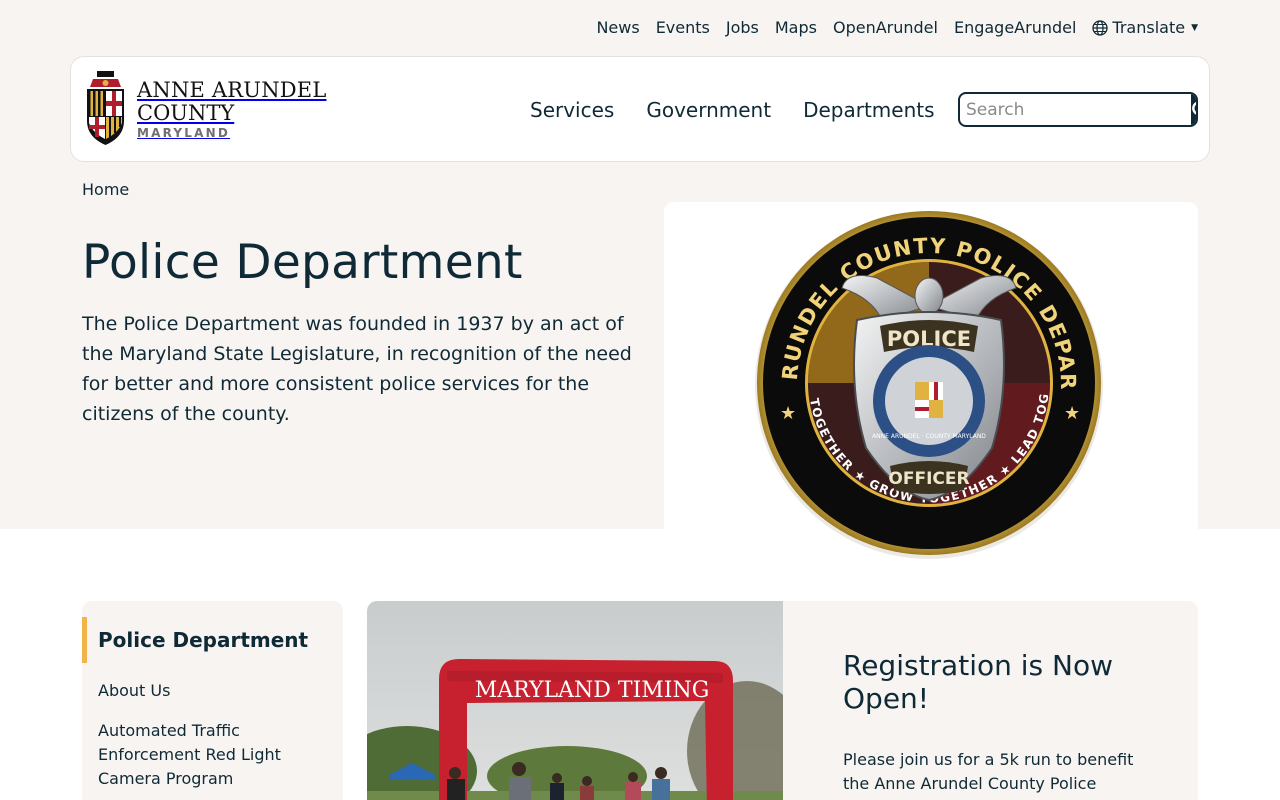 The height and width of the screenshot is (800, 1280). What do you see at coordinates (683, 28) in the screenshot?
I see `utility-link-events: Events` at bounding box center [683, 28].